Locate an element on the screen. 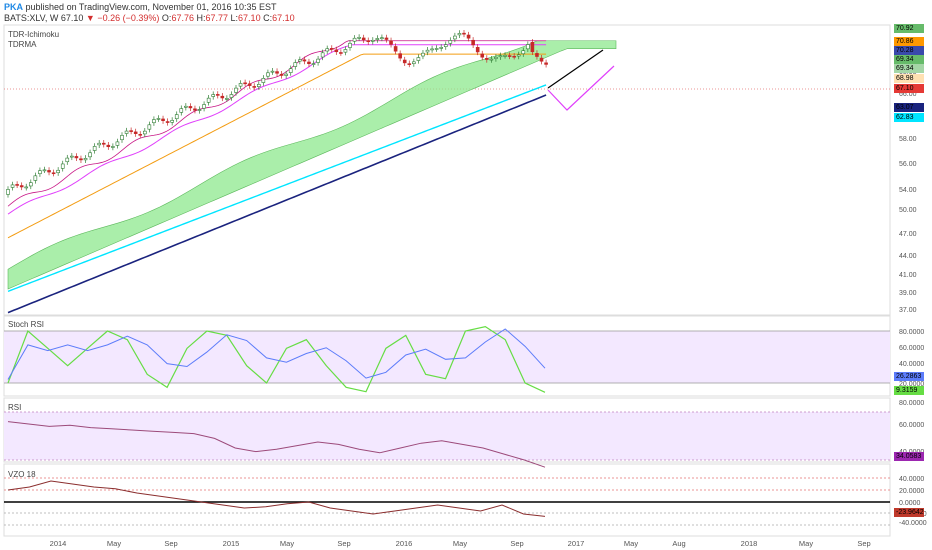  time-tick-label: 2015 is located at coordinates (231, 543).